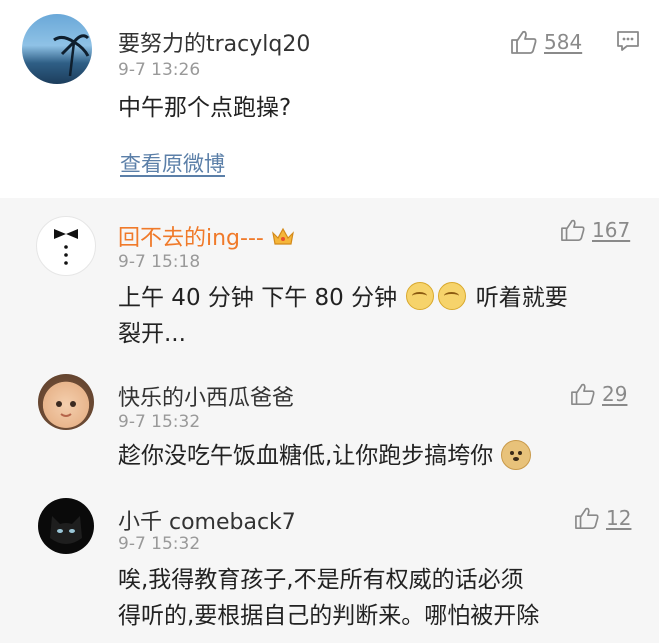 The image size is (659, 643). What do you see at coordinates (214, 42) in the screenshot?
I see `comment-username: 要努力的tracylq20` at bounding box center [214, 42].